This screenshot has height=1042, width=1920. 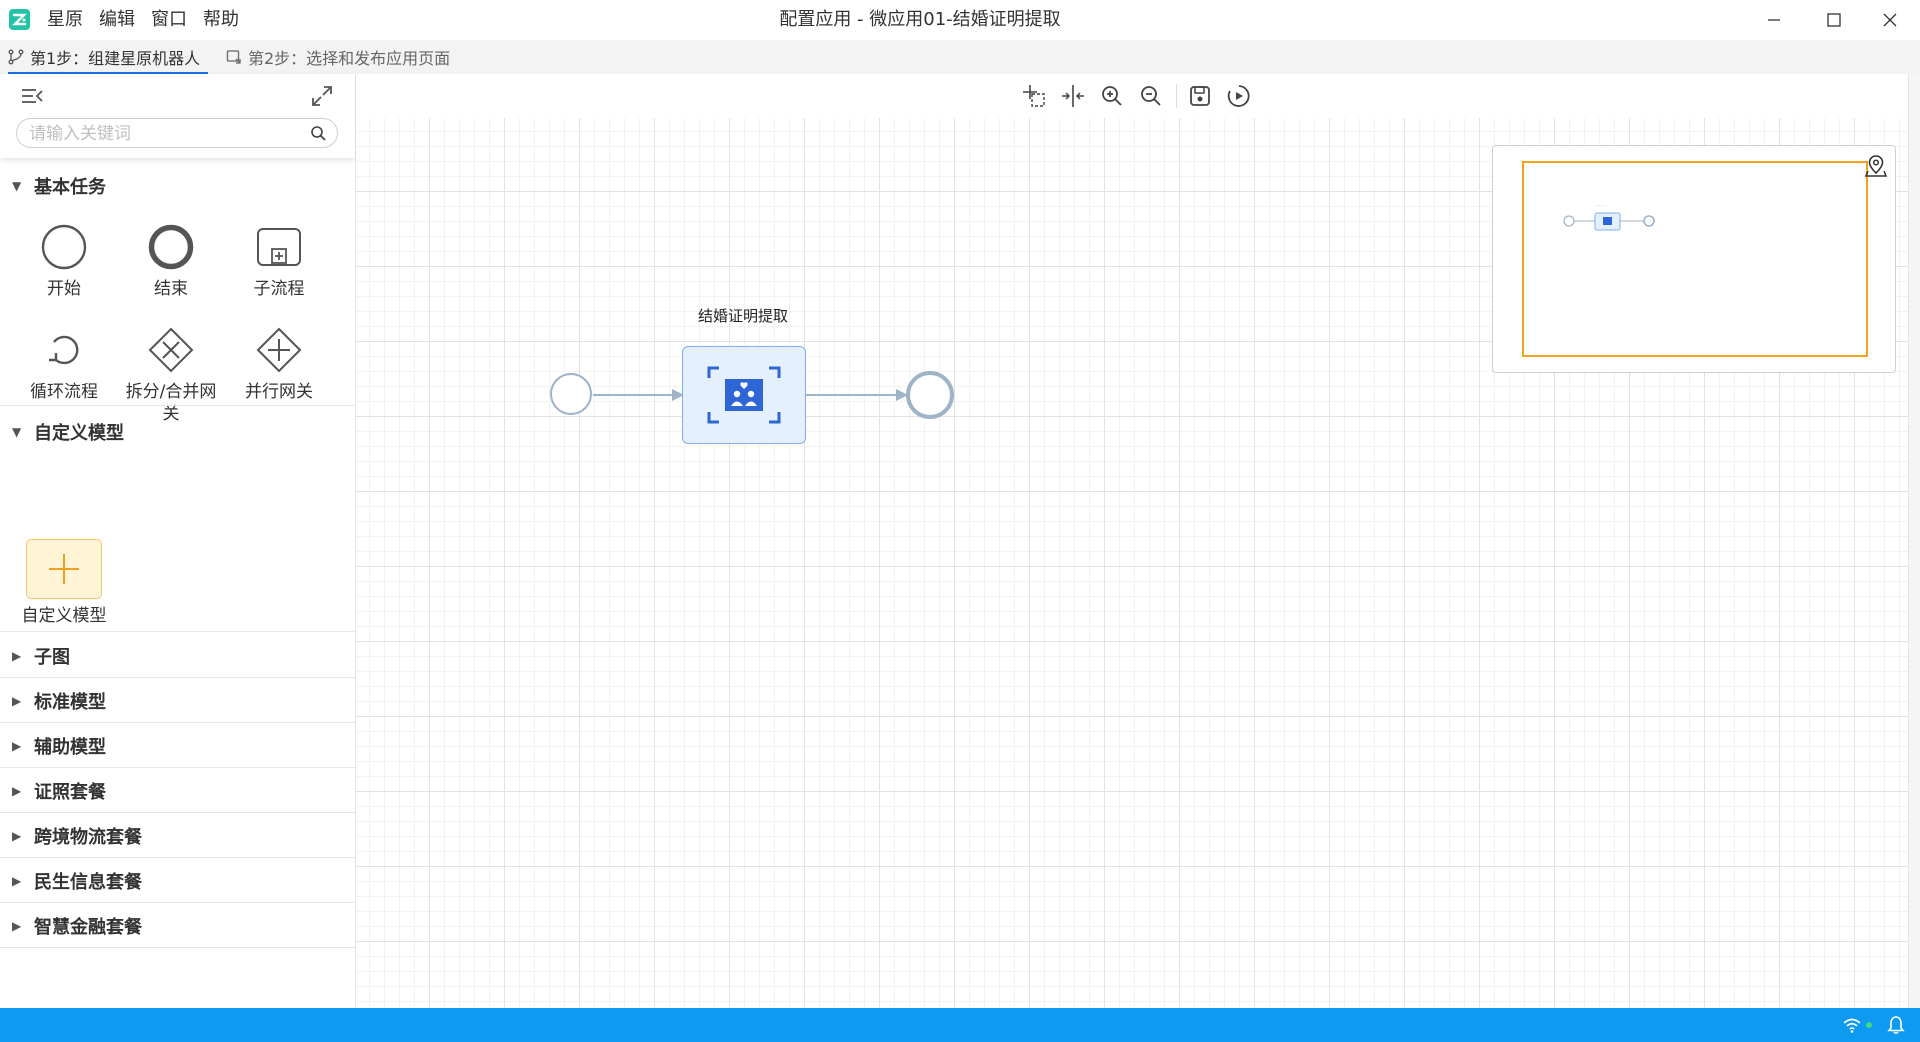 I want to click on tab-step-1: 第1步：组建星原机器人, so click(x=108, y=57).